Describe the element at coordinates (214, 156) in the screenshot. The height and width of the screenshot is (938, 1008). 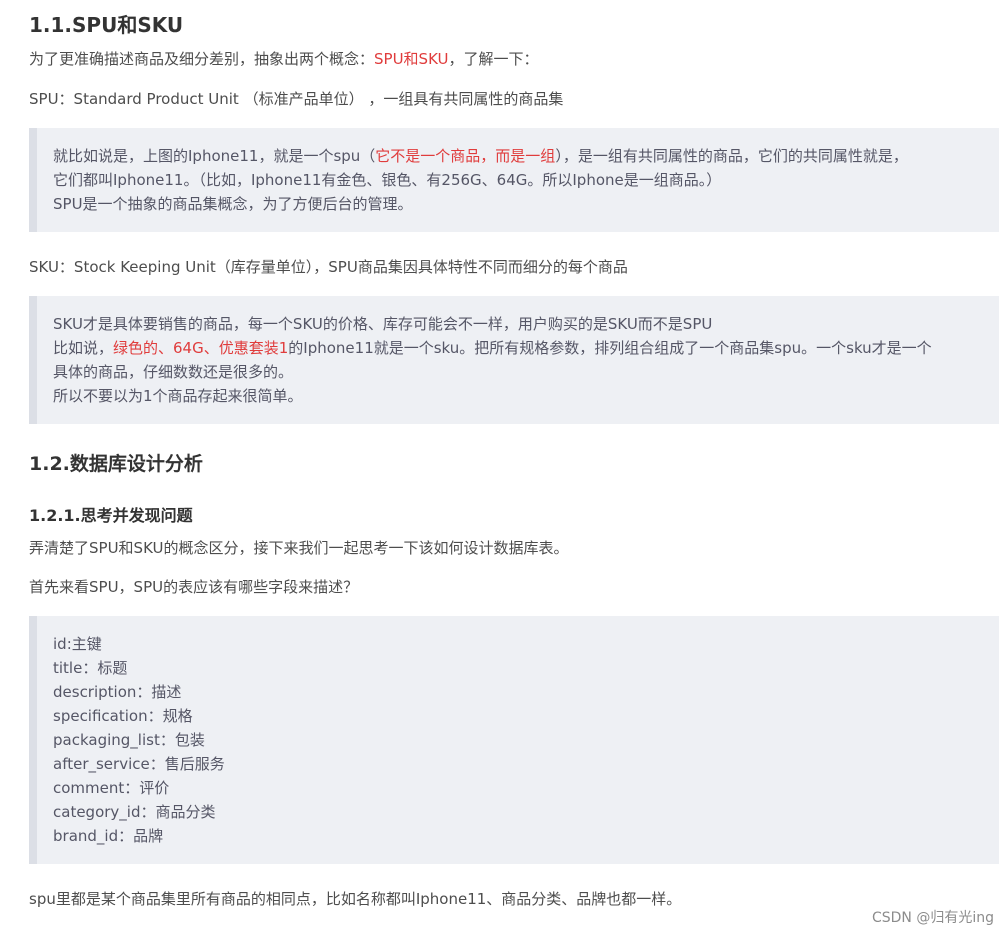
I see `spu-quote-text-a: 就比如说是，上图的Iphone11，就是一个spu（` at that location.